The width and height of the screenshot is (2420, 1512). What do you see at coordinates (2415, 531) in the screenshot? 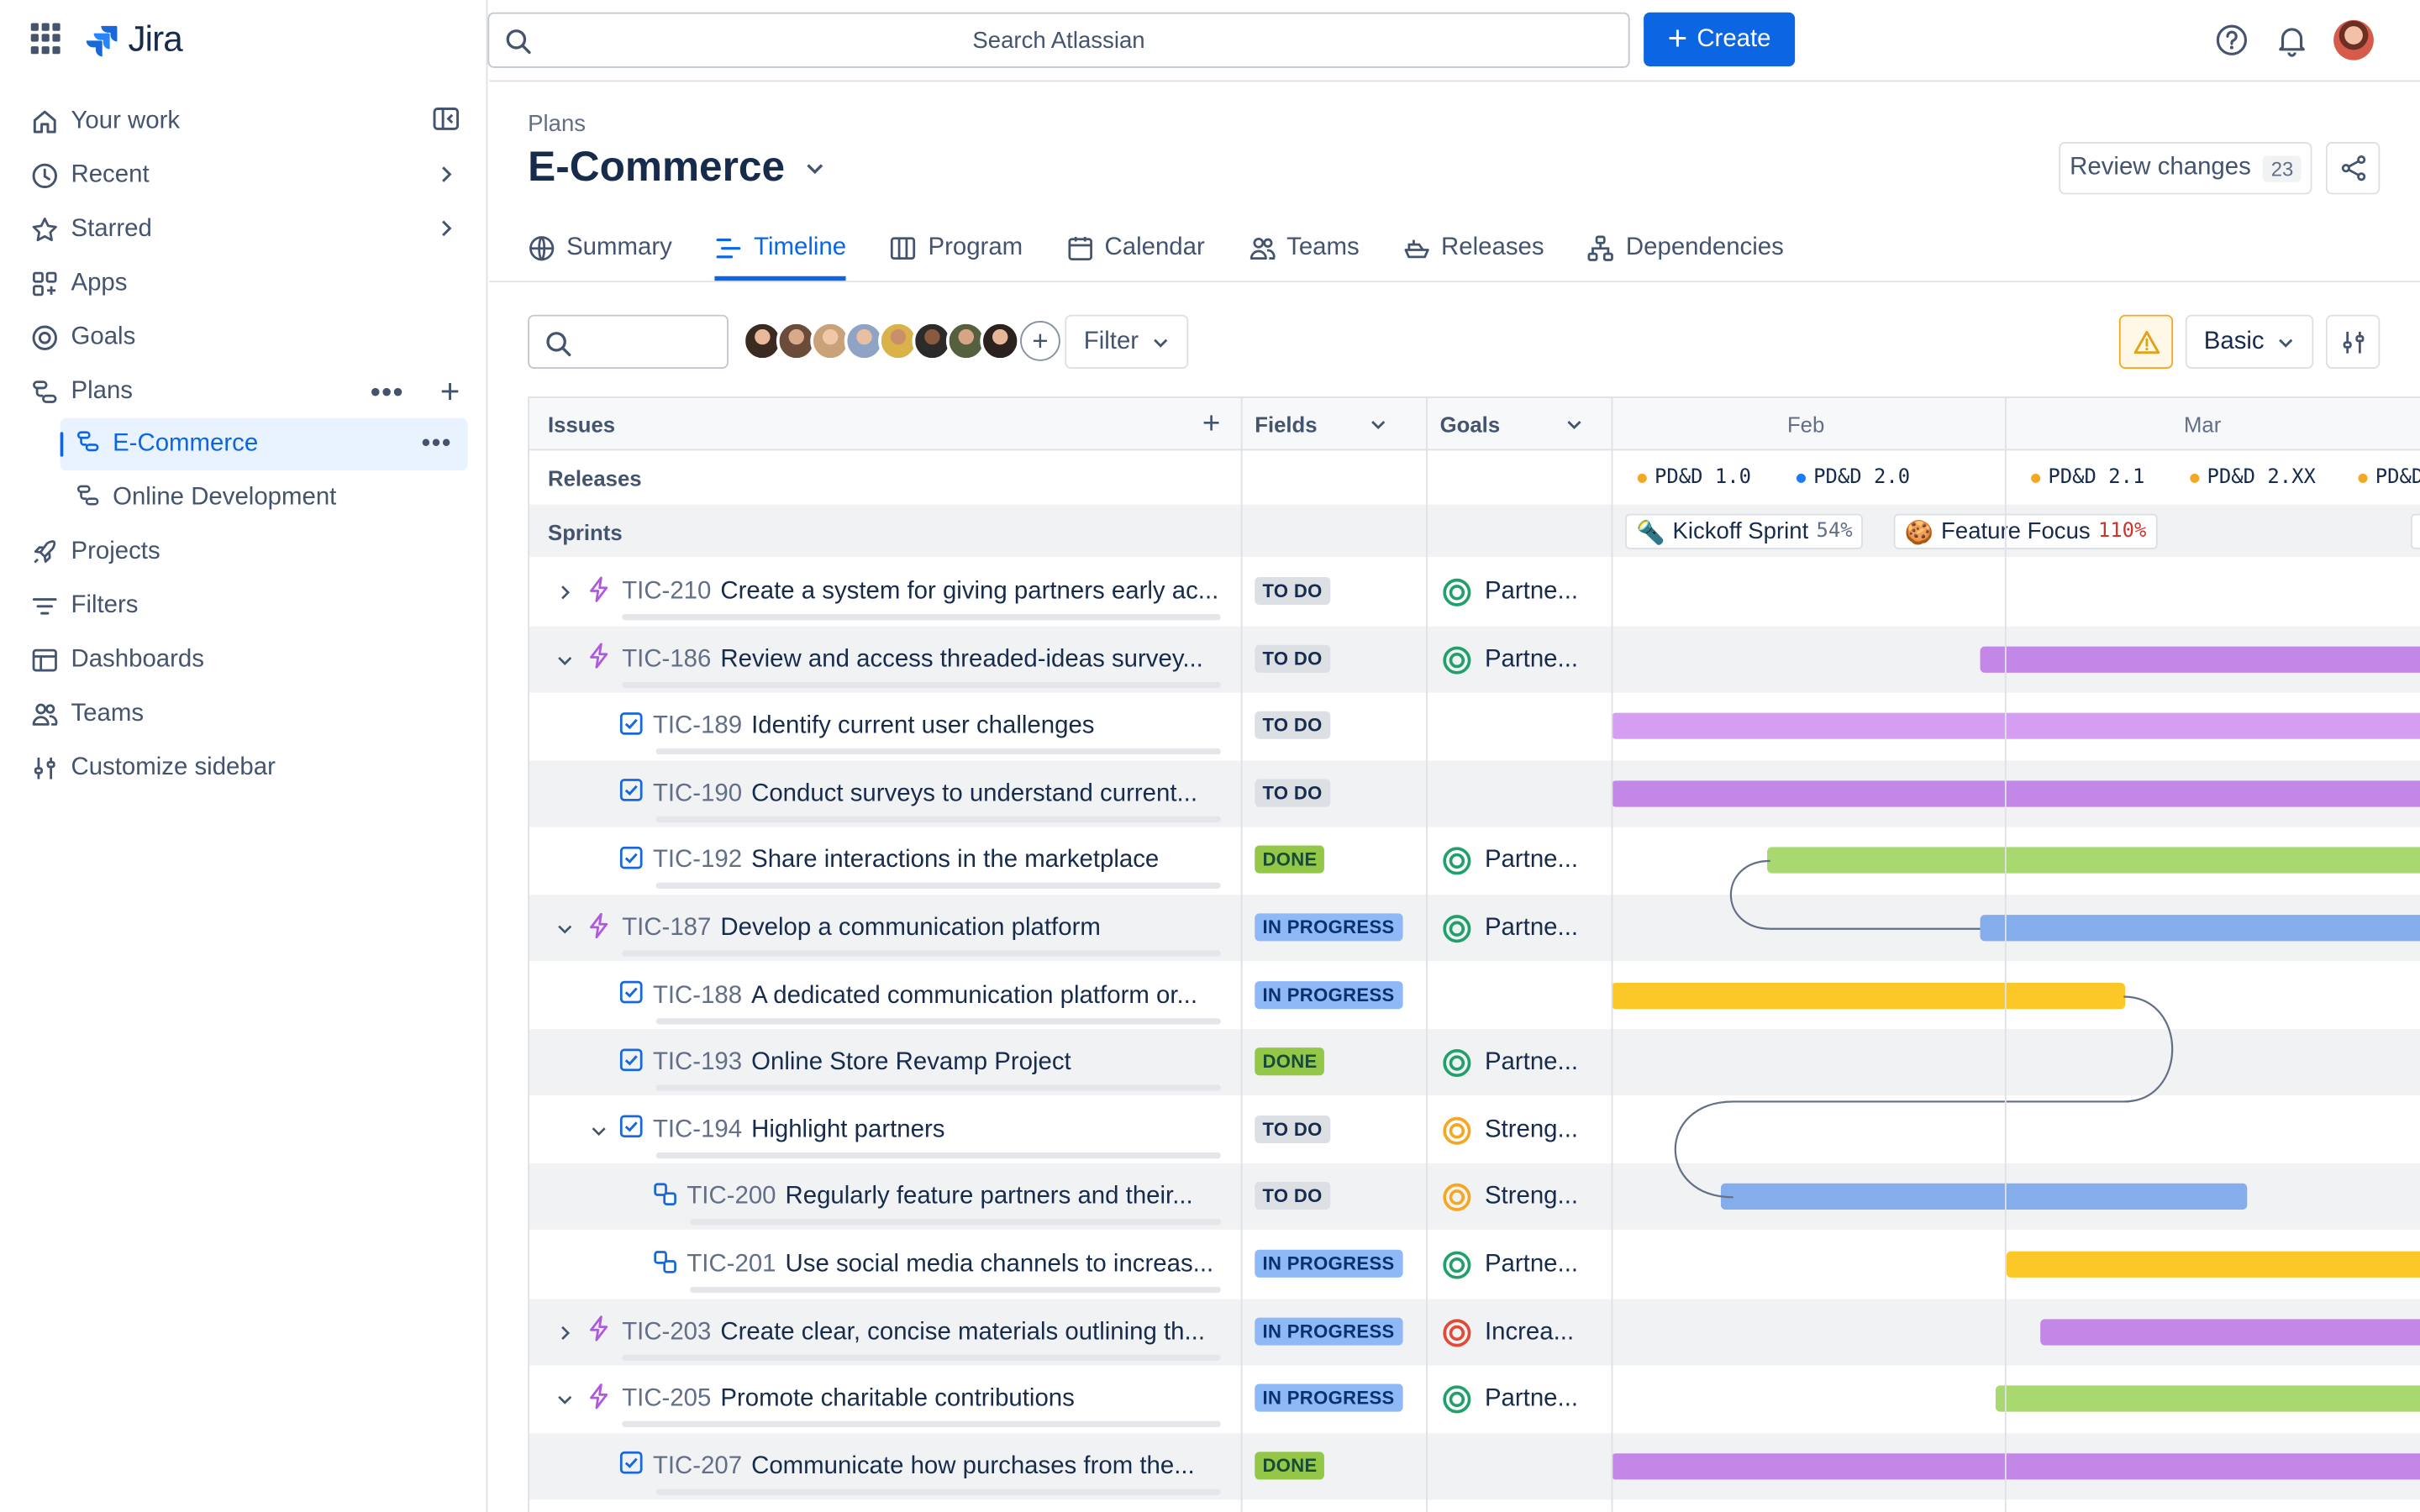
I see `sprint-chip` at bounding box center [2415, 531].